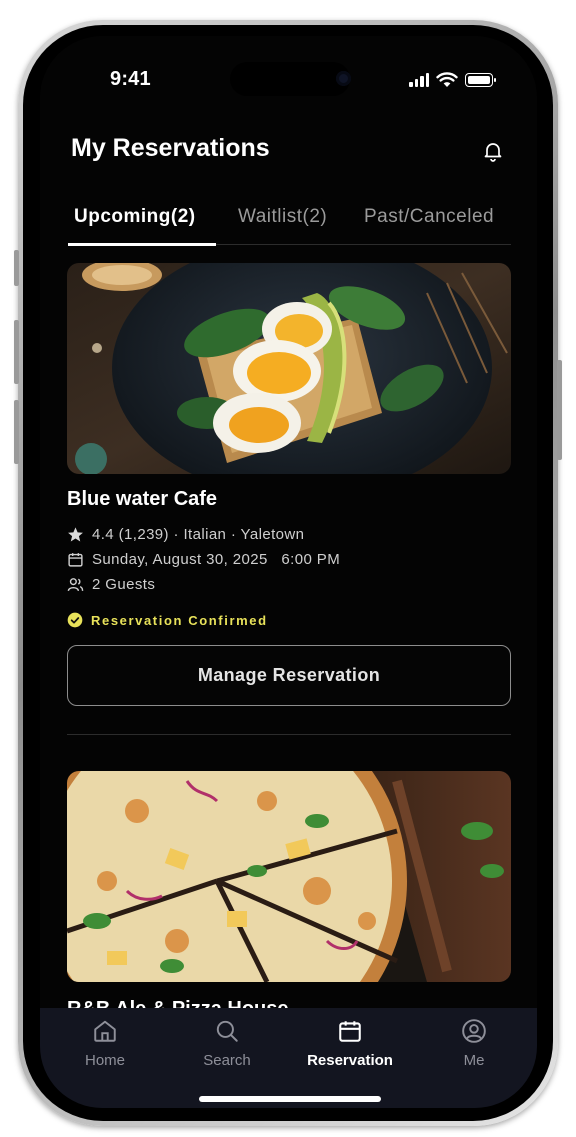  What do you see at coordinates (227, 1043) in the screenshot?
I see `nav-search: Search` at bounding box center [227, 1043].